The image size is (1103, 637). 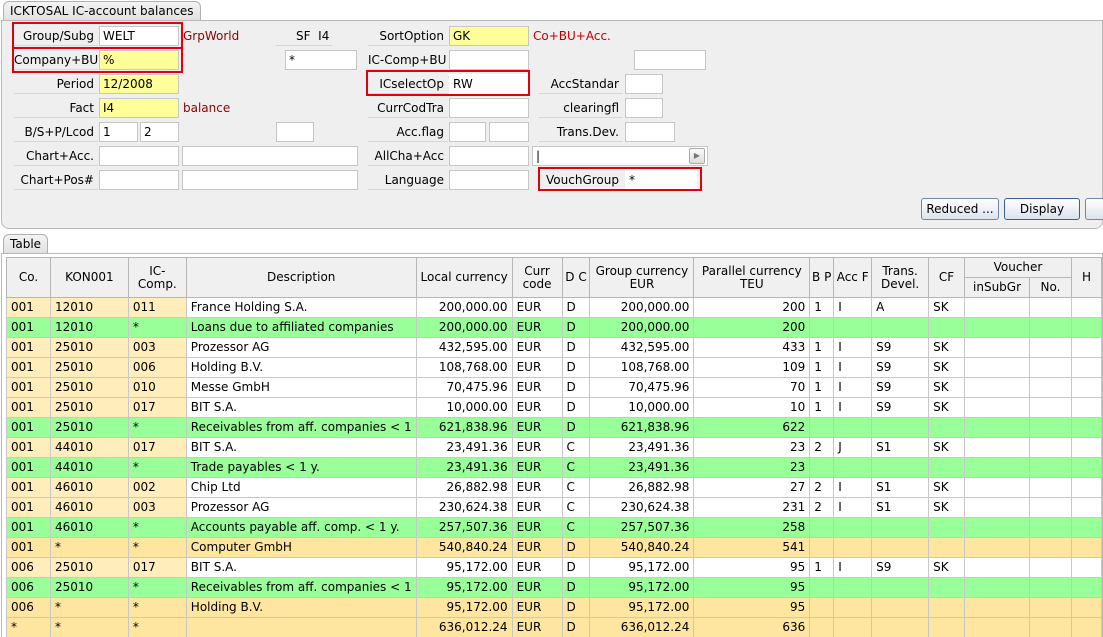 What do you see at coordinates (26, 244) in the screenshot?
I see `table-tab: Table` at bounding box center [26, 244].